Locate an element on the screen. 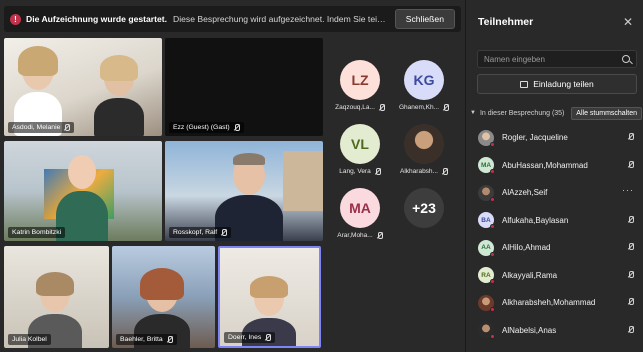  tile-name-label: Asdodi, Melanie is located at coordinates (41, 127).